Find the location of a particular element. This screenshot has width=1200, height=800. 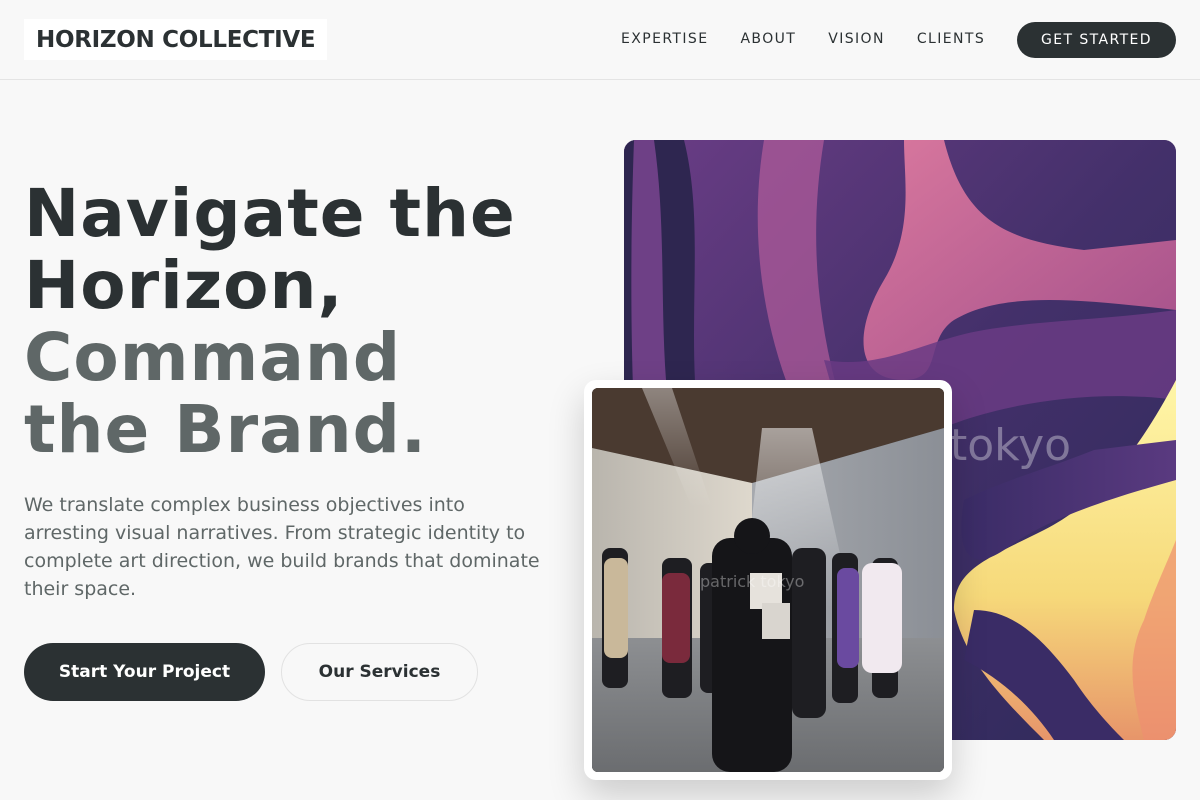

nav-link-about: ABOUT is located at coordinates (768, 39).